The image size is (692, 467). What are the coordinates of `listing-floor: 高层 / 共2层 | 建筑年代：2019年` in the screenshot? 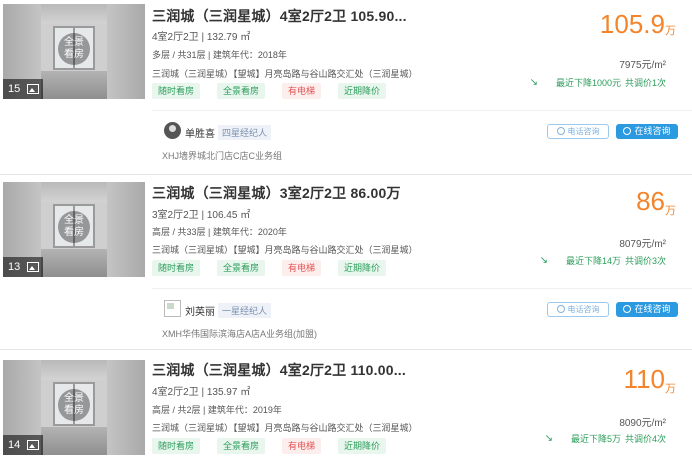 It's located at (217, 410).